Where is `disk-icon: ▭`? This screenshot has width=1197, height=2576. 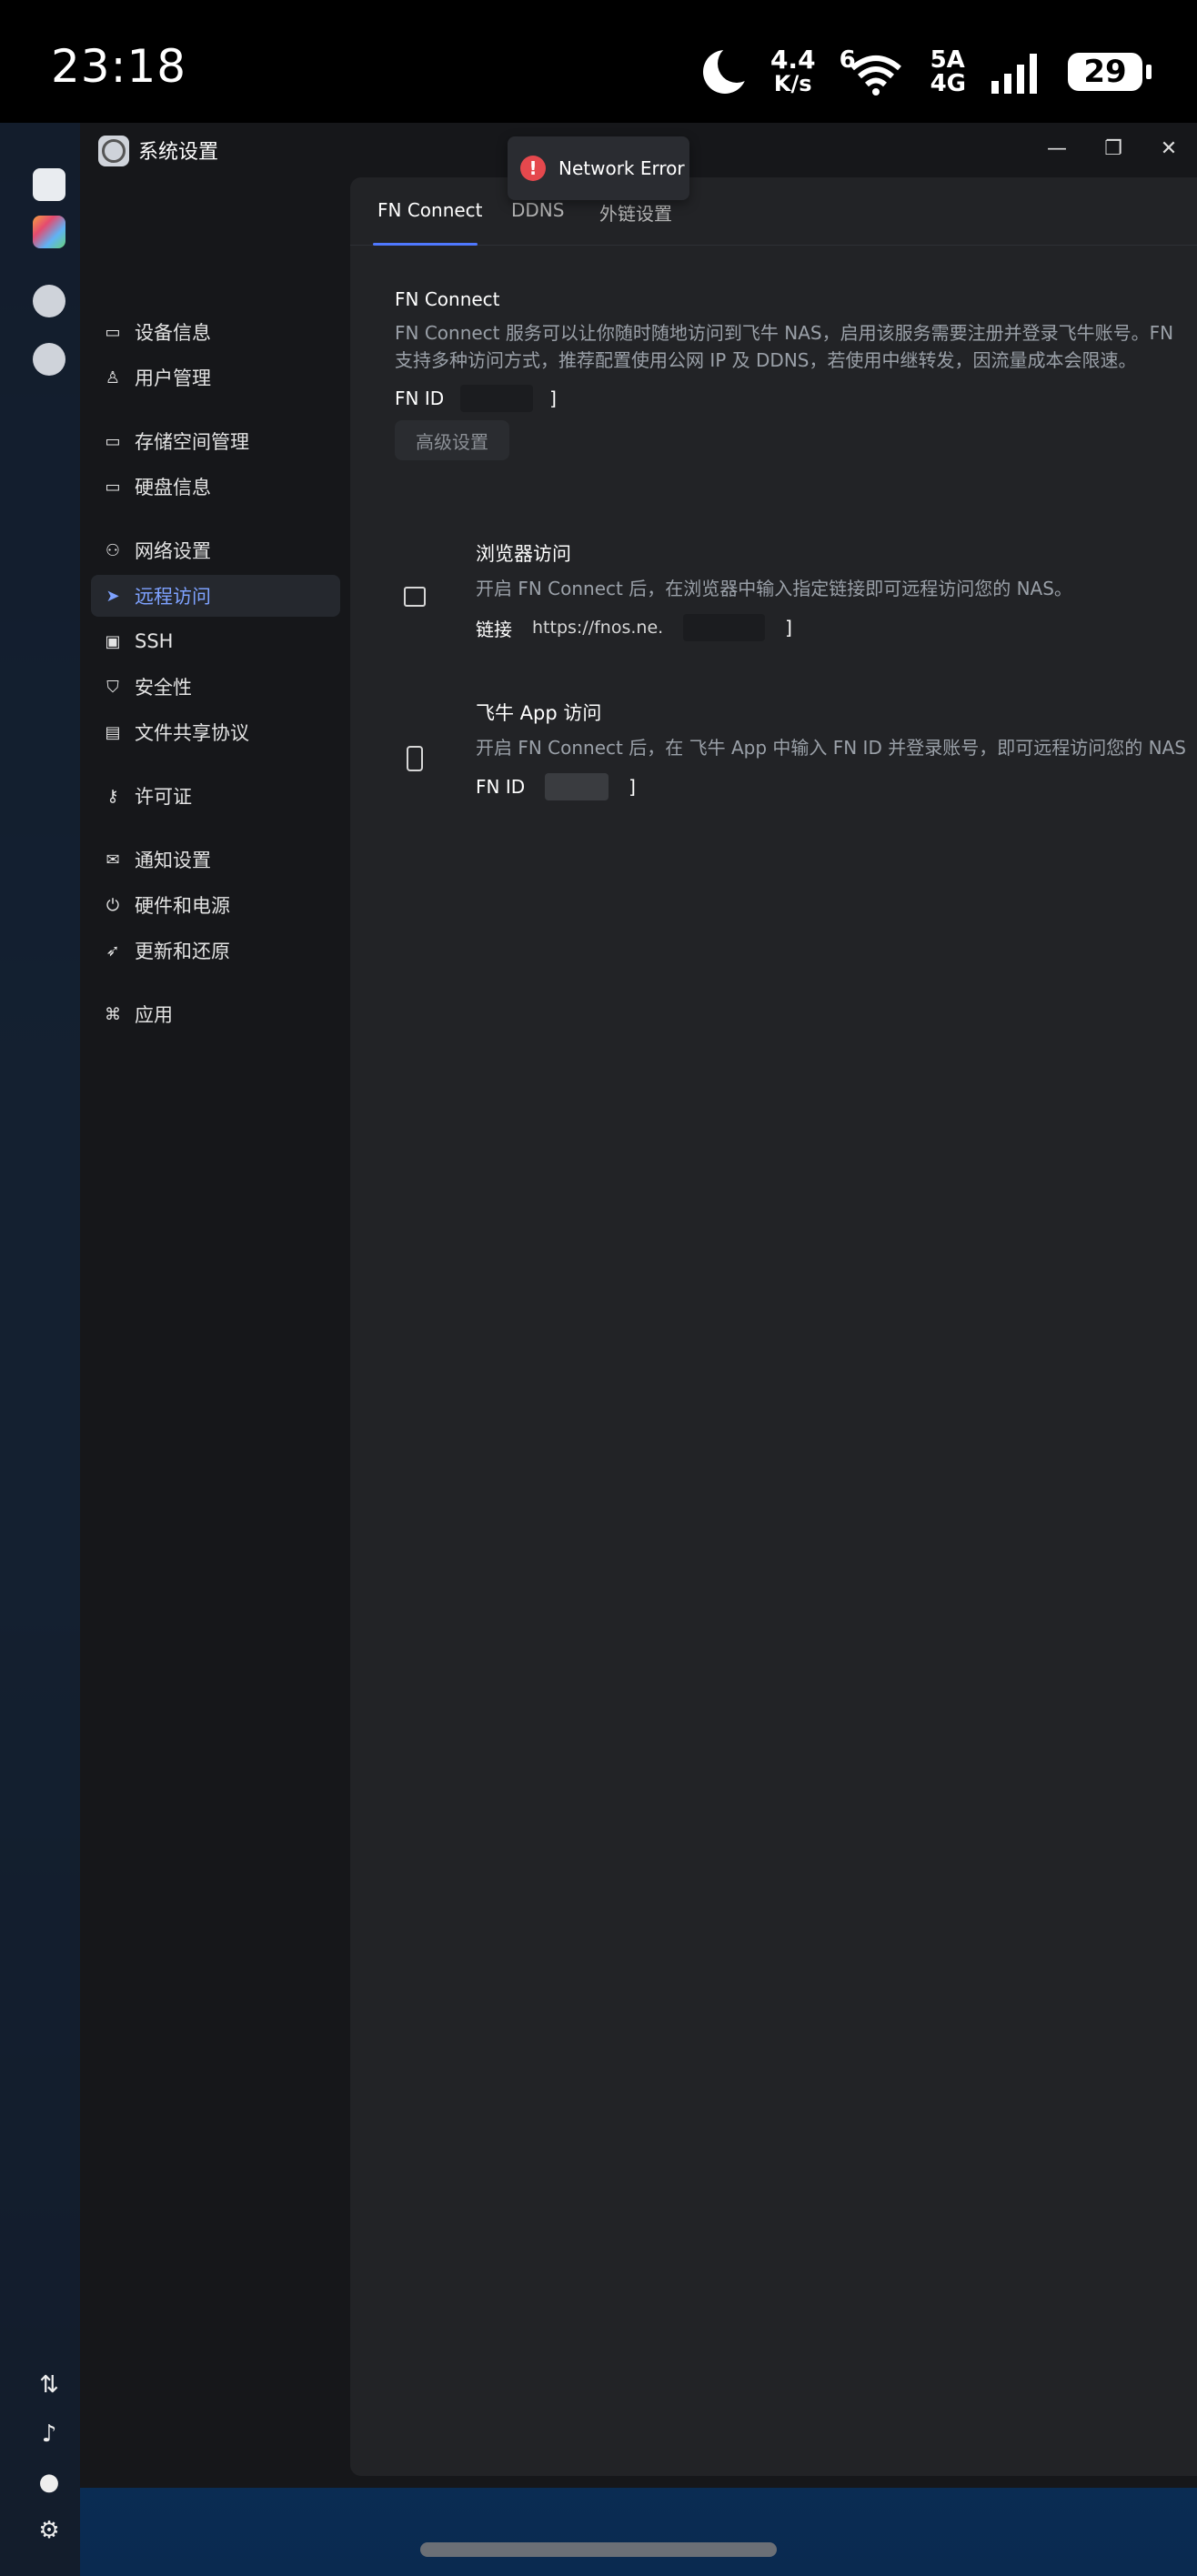
disk-icon: ▭ is located at coordinates (113, 487).